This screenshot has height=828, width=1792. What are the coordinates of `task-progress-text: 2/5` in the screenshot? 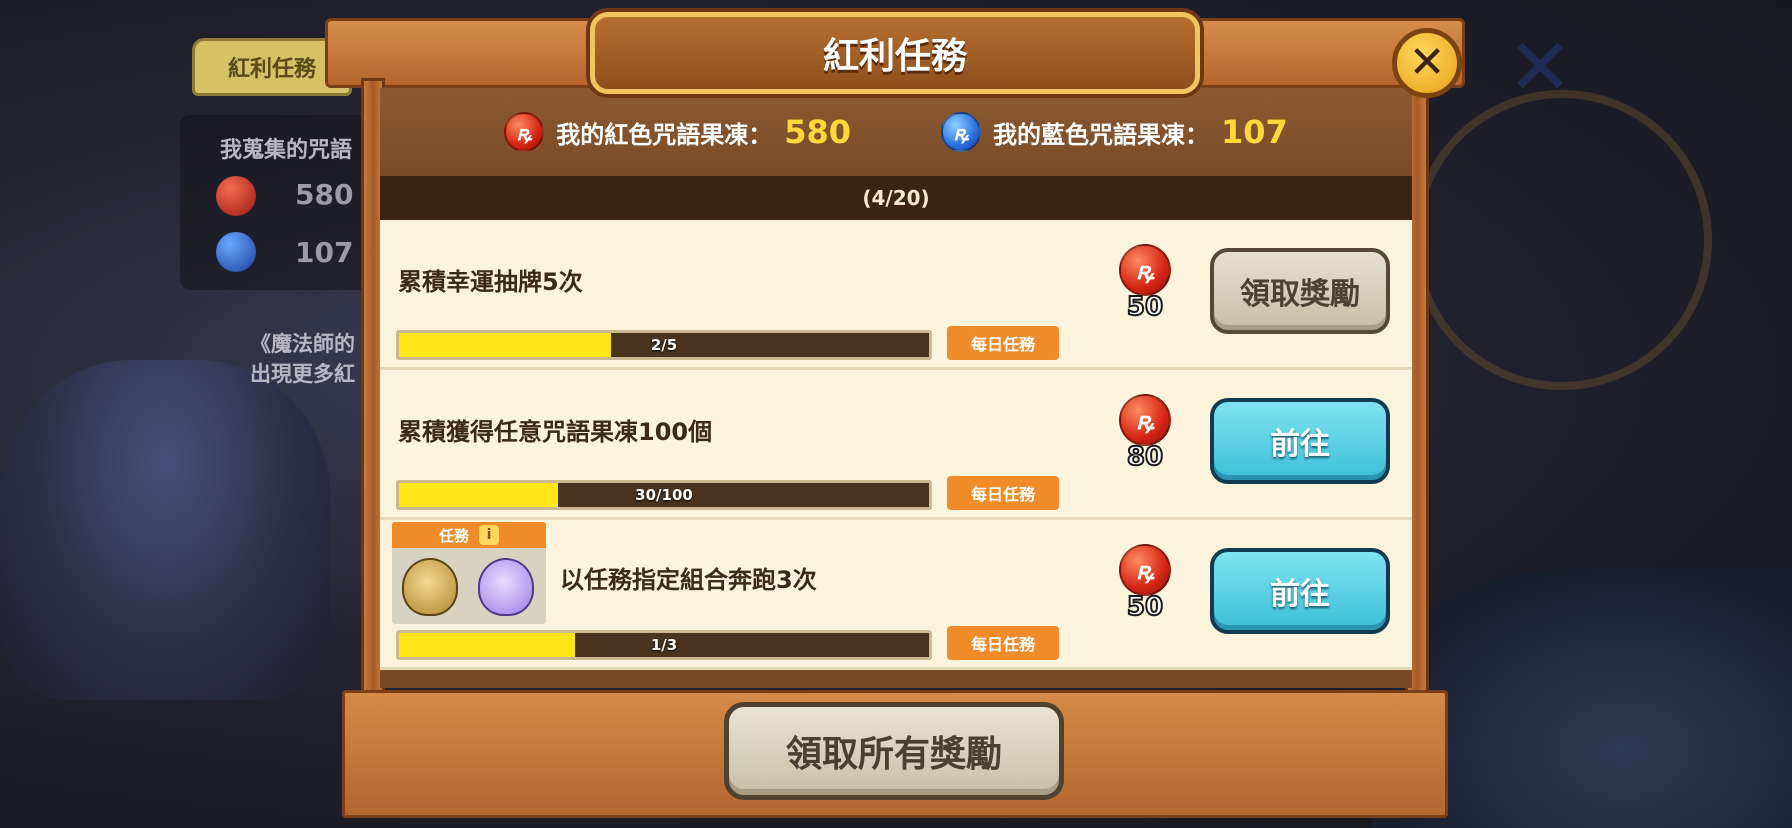 It's located at (664, 345).